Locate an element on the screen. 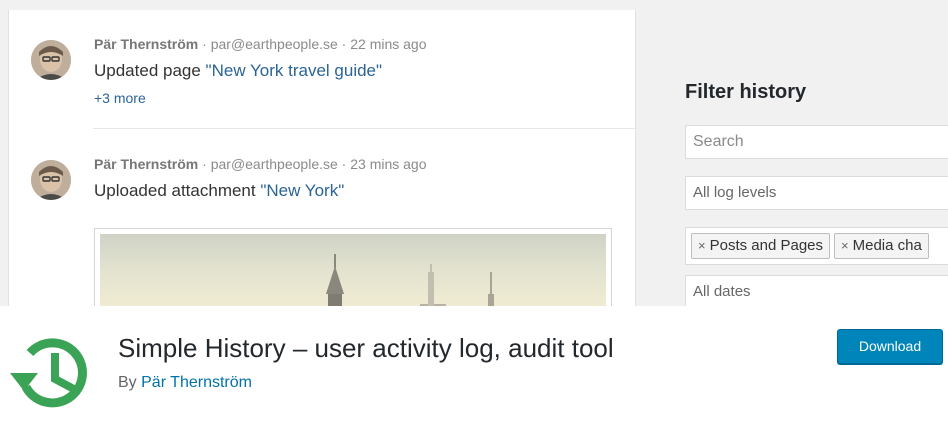  filter-title: Filter history is located at coordinates (746, 92).